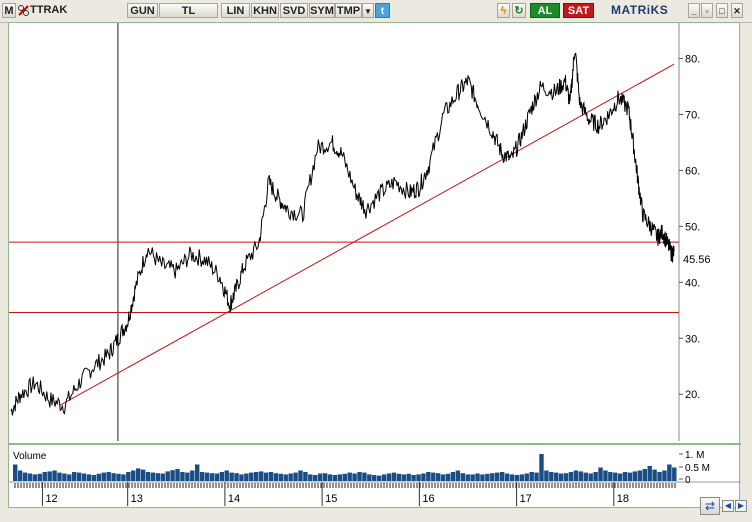 This screenshot has width=752, height=522. I want to click on svd-button: SVD, so click(294, 10).